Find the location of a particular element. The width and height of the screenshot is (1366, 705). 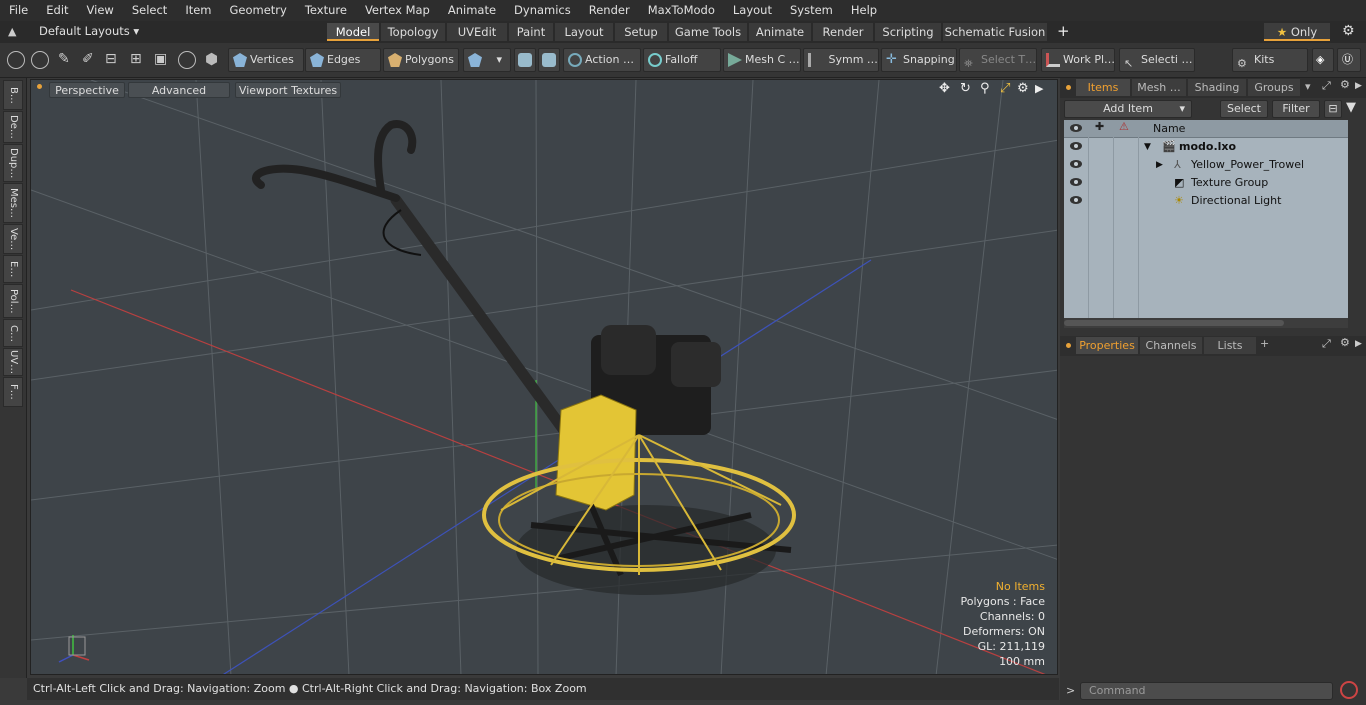

polygons-button: Polygons is located at coordinates (421, 60).